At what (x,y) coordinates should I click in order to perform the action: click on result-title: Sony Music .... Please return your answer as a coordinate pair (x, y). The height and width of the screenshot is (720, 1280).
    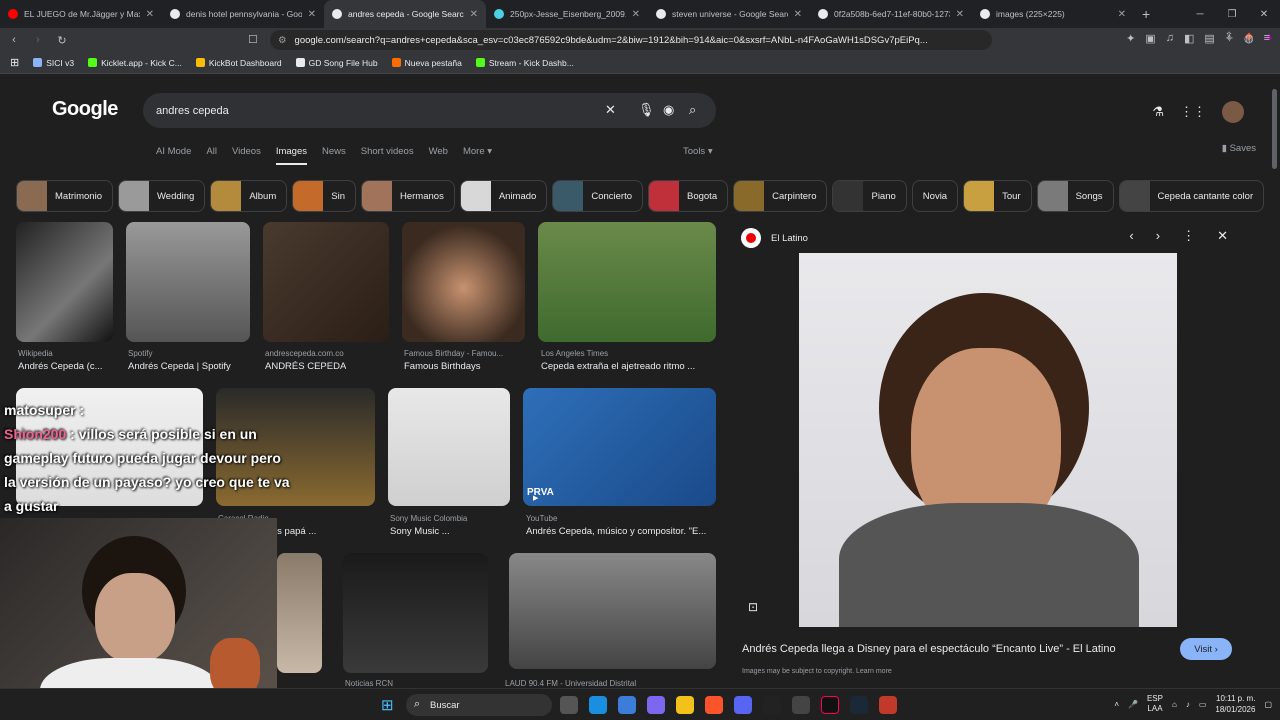
    Looking at the image, I should click on (420, 531).